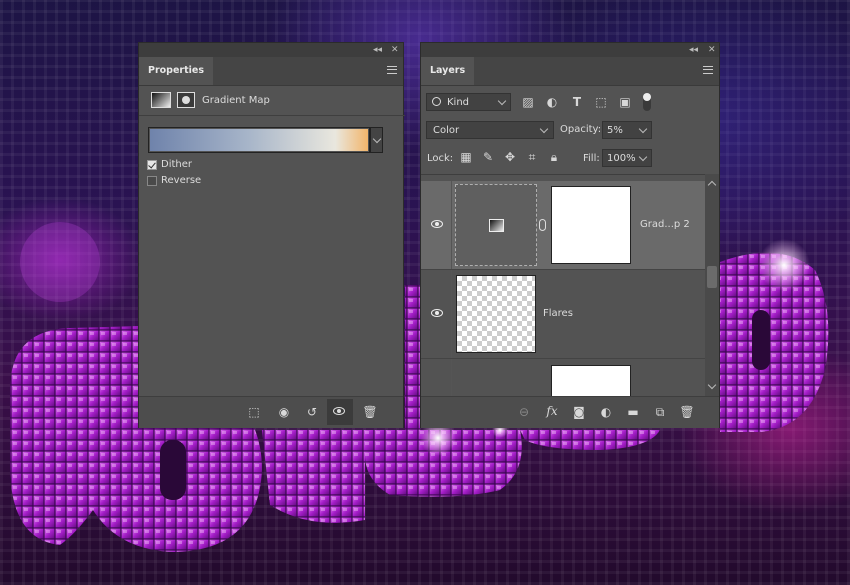 Image resolution: width=850 pixels, height=585 pixels. I want to click on lock-label: Lock:, so click(440, 158).